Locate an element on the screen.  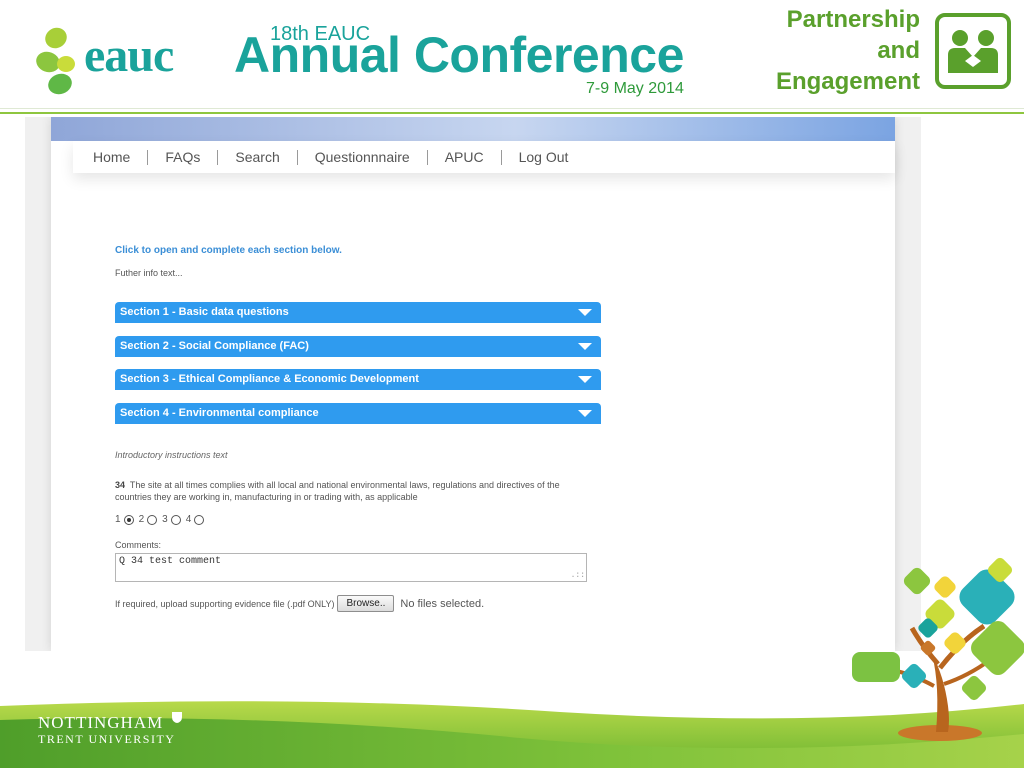
eauc-logo-text: eauc is located at coordinates (129, 55).